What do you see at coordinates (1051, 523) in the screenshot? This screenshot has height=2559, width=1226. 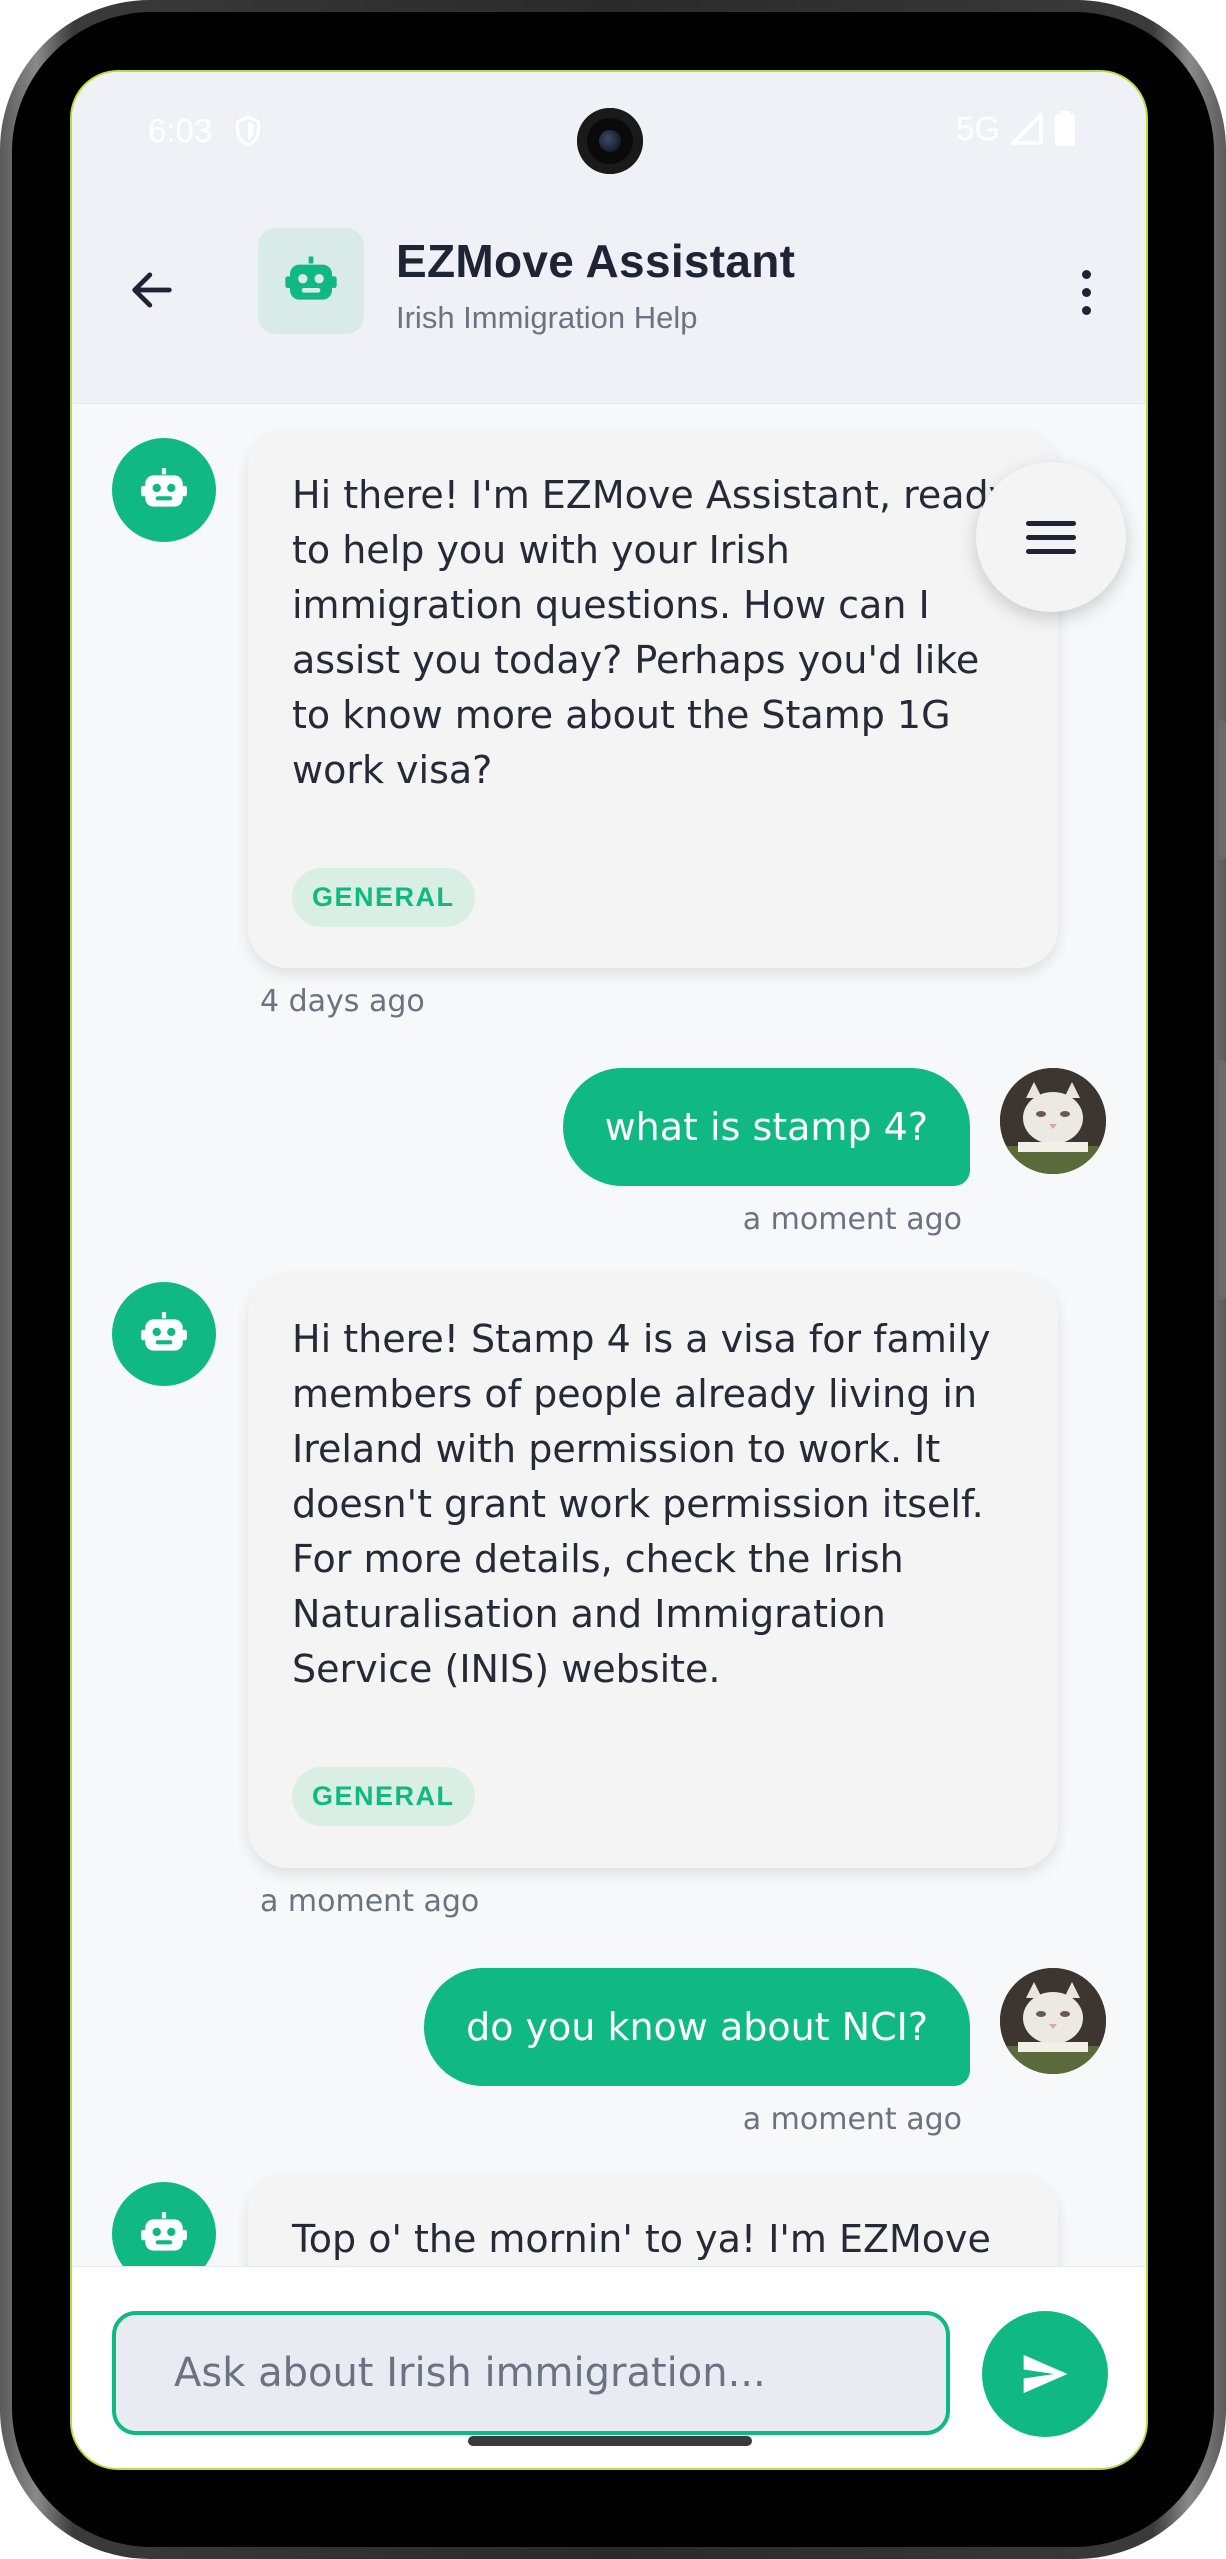 I see `menu-icon` at bounding box center [1051, 523].